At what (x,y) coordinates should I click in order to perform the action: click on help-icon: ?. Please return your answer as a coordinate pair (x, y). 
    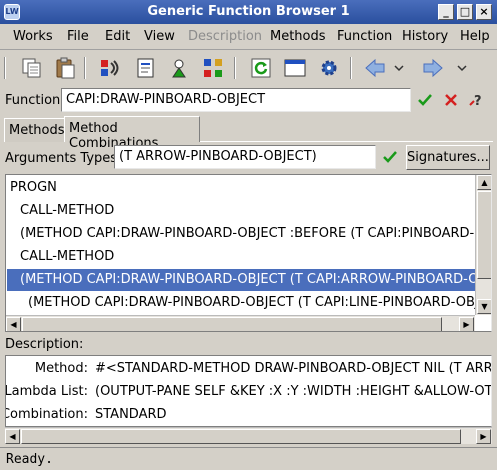
    Looking at the image, I should click on (477, 100).